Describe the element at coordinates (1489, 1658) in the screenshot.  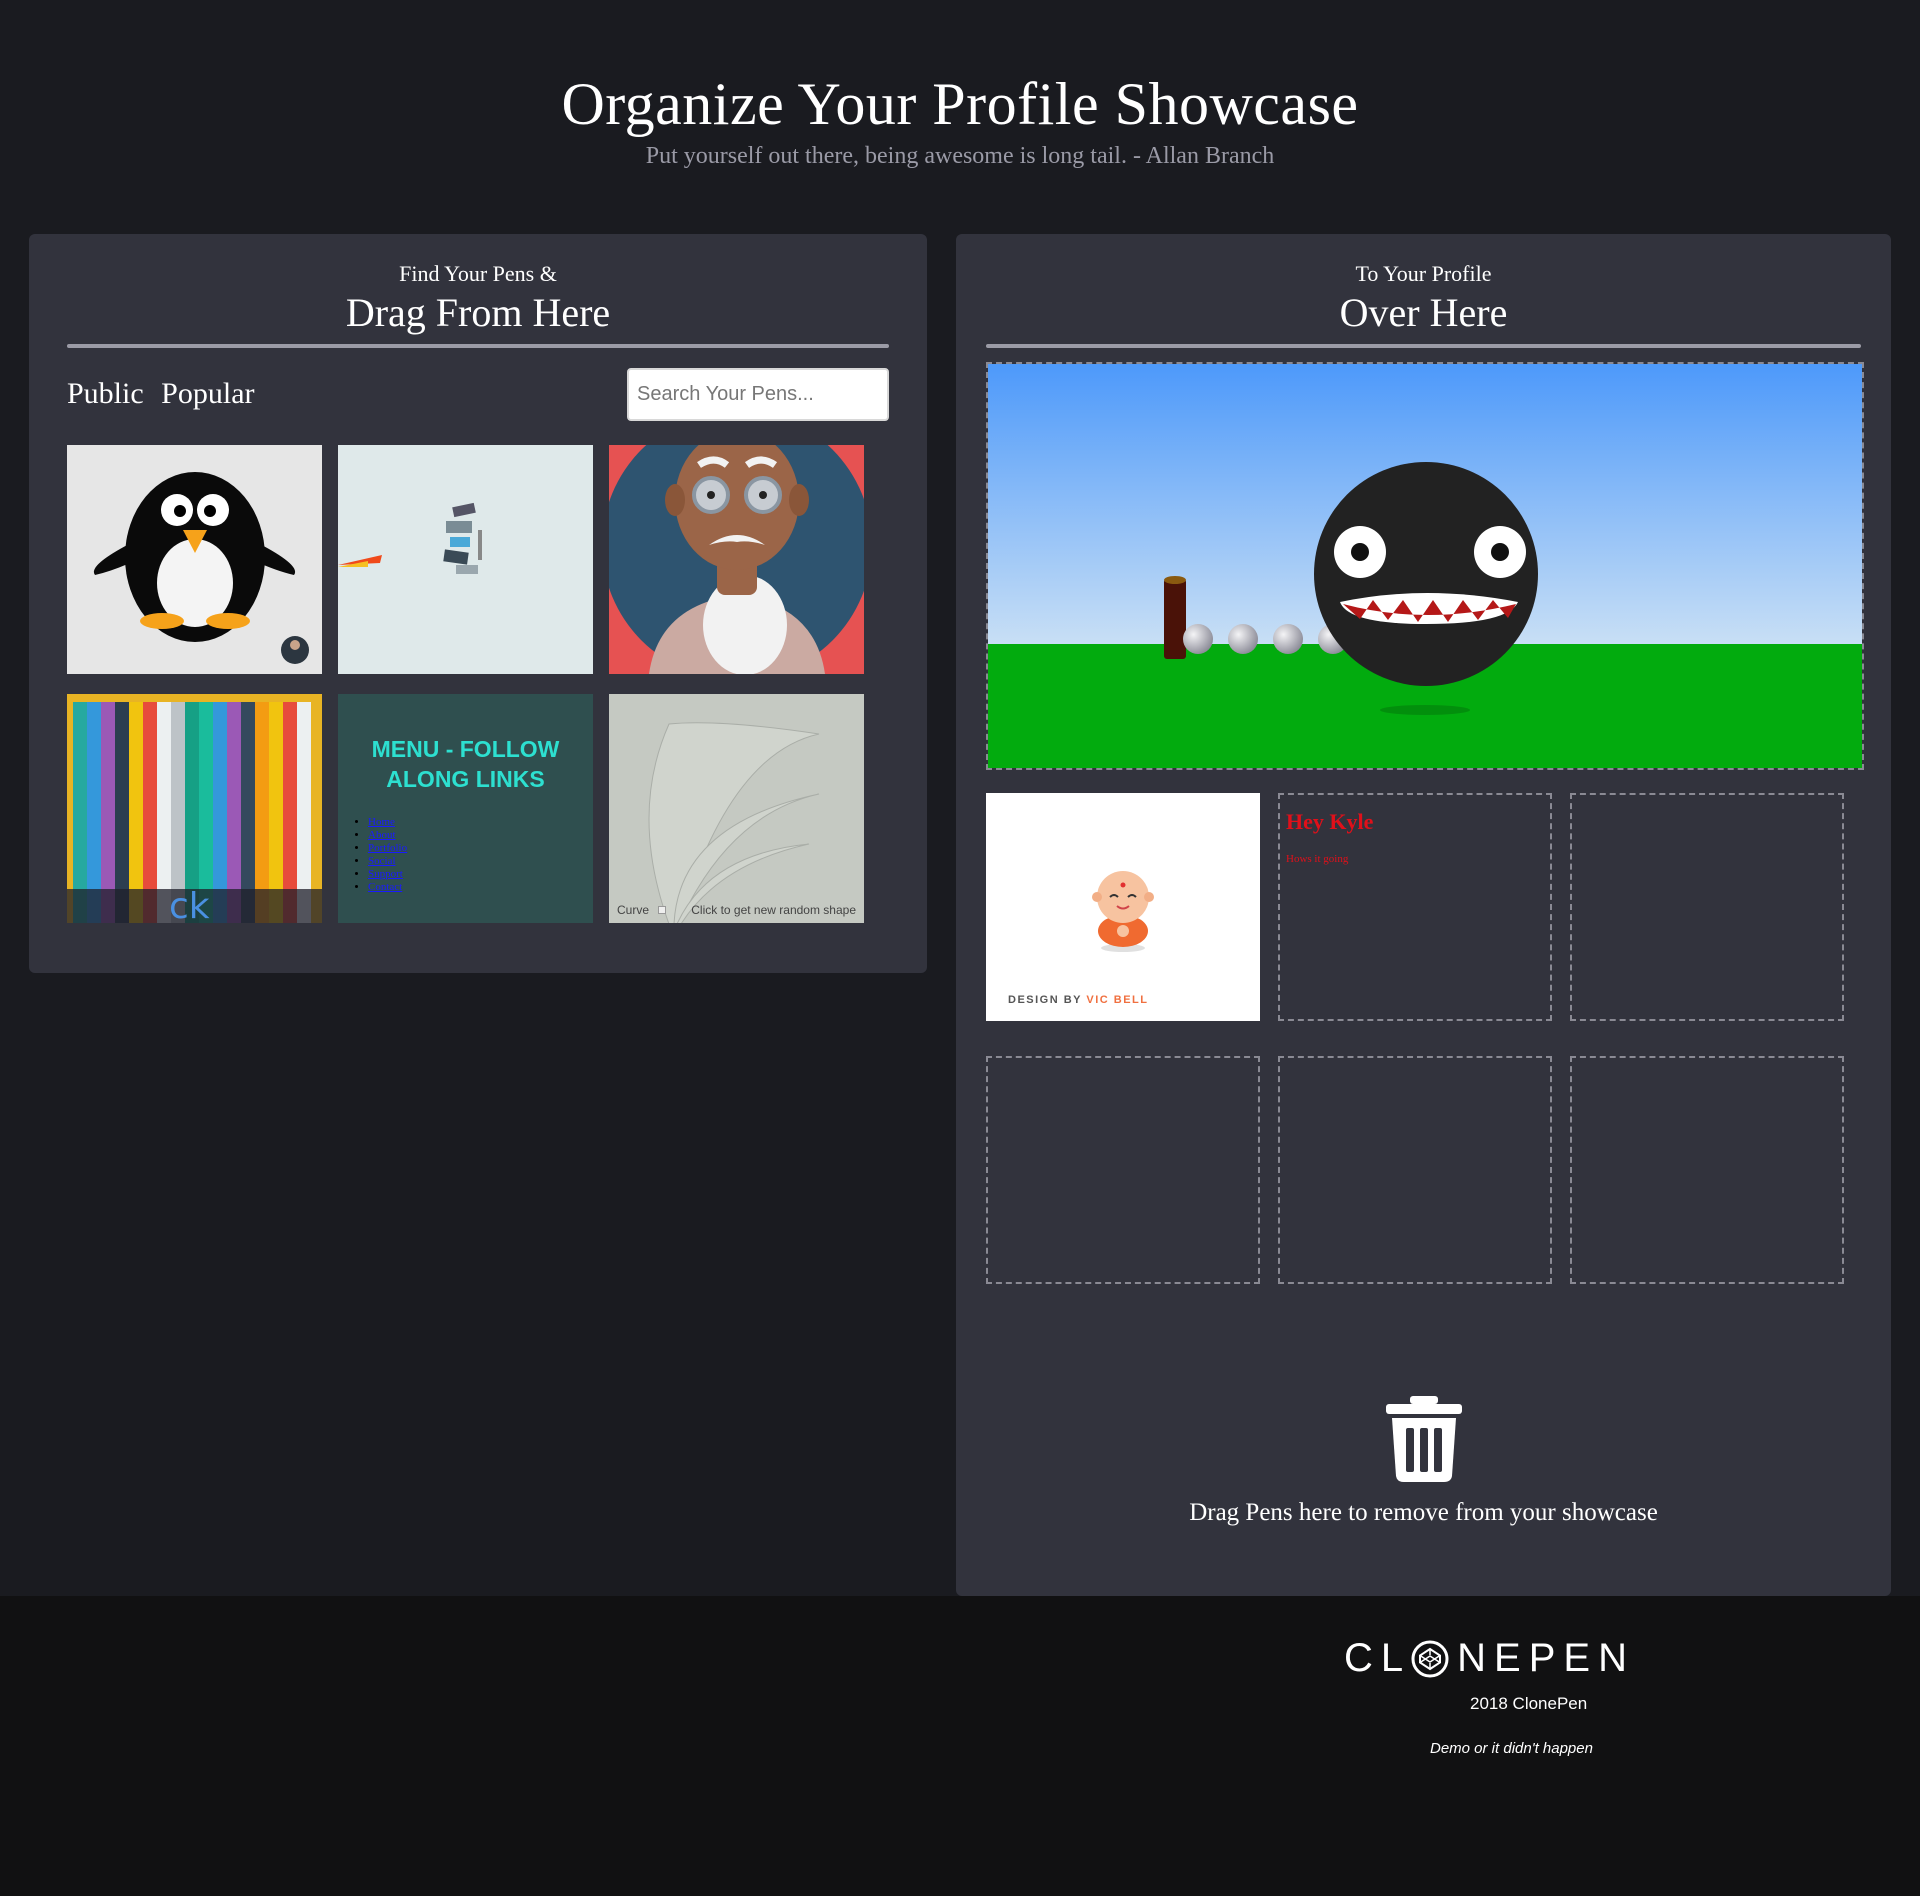
I see `clonepen-logo: CL NEPEN` at that location.